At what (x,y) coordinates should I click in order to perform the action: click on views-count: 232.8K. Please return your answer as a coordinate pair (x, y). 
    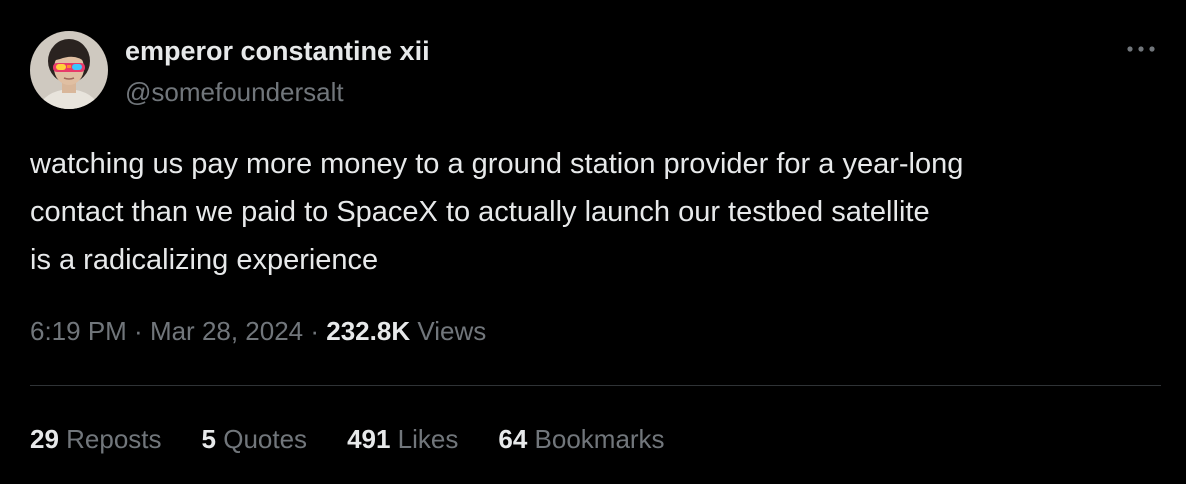
    Looking at the image, I should click on (368, 331).